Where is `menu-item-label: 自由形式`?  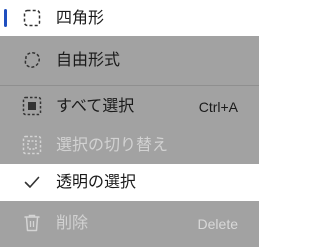 menu-item-label: 自由形式 is located at coordinates (88, 59).